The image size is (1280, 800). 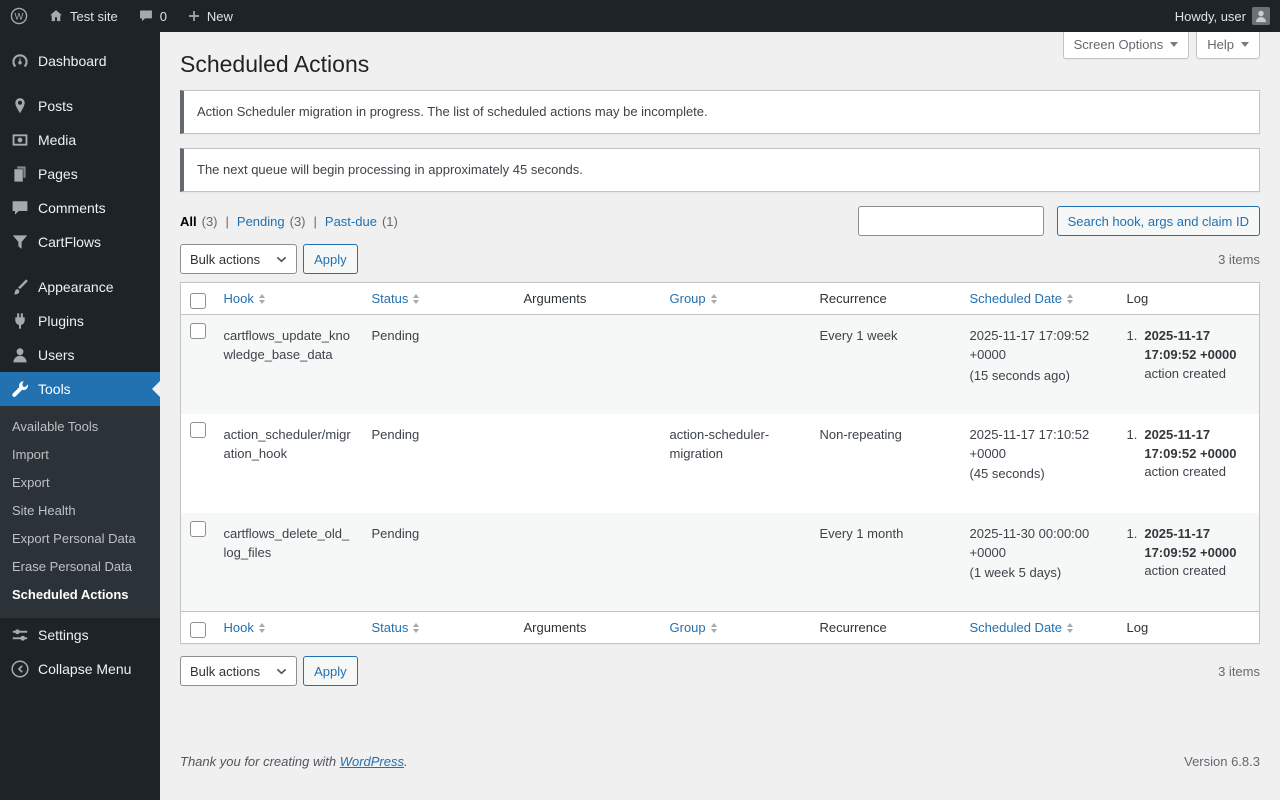 I want to click on wordpress-logo-link, so click(x=19, y=16).